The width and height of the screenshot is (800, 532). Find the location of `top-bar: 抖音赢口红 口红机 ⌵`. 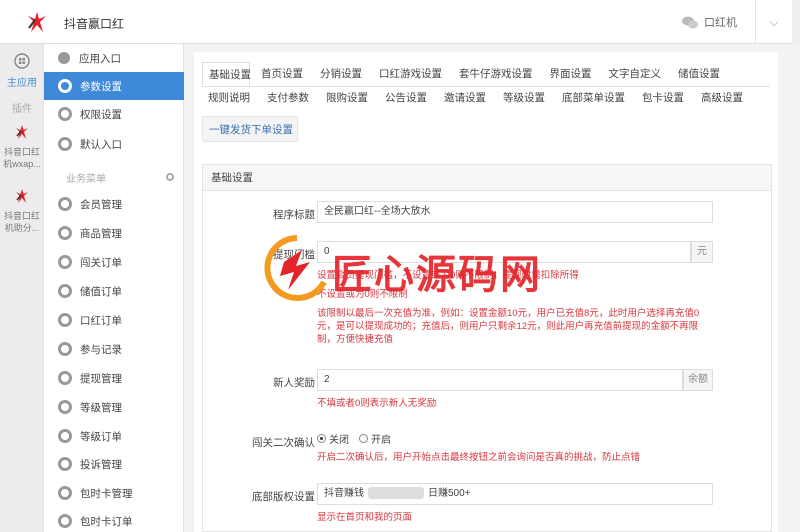

top-bar: 抖音赢口红 口红机 ⌵ is located at coordinates (400, 22).